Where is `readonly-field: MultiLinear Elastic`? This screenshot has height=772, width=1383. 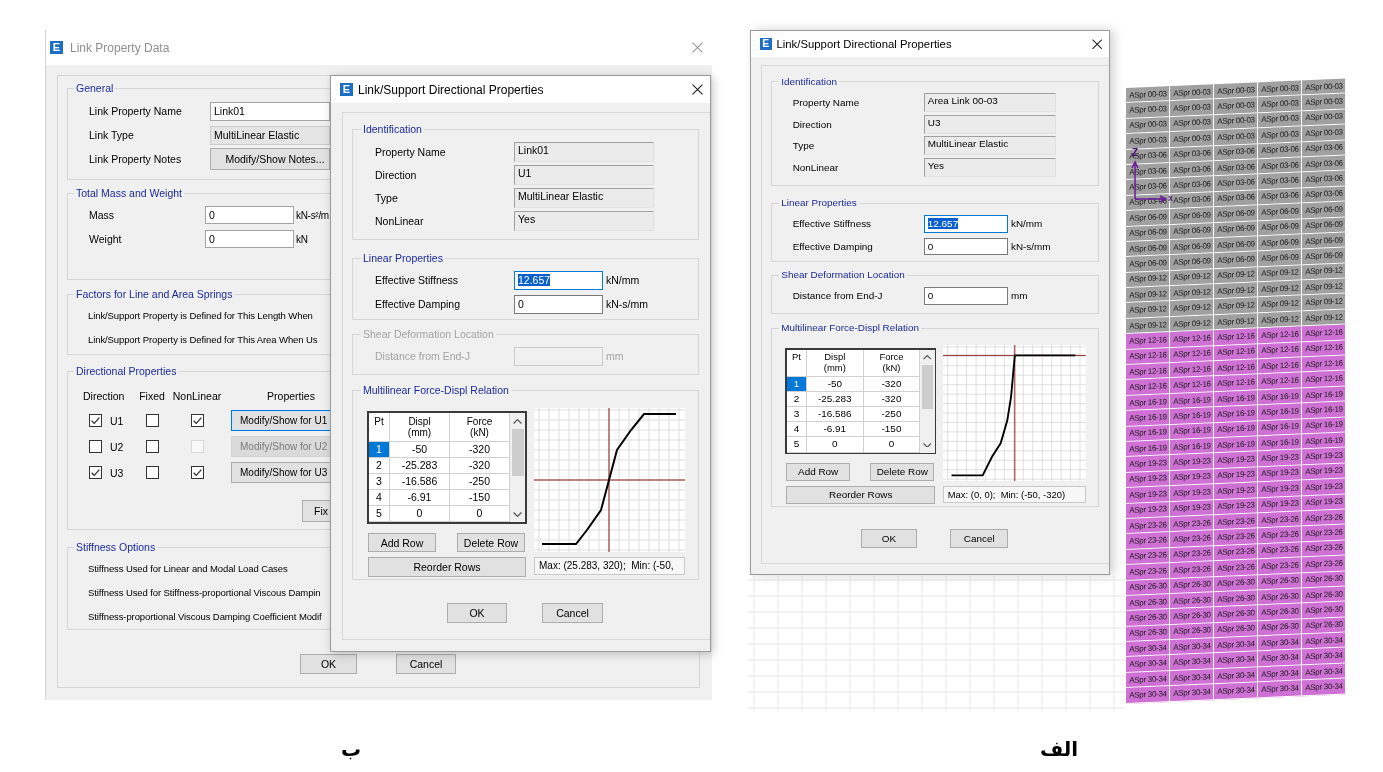
readonly-field: MultiLinear Elastic is located at coordinates (990, 146).